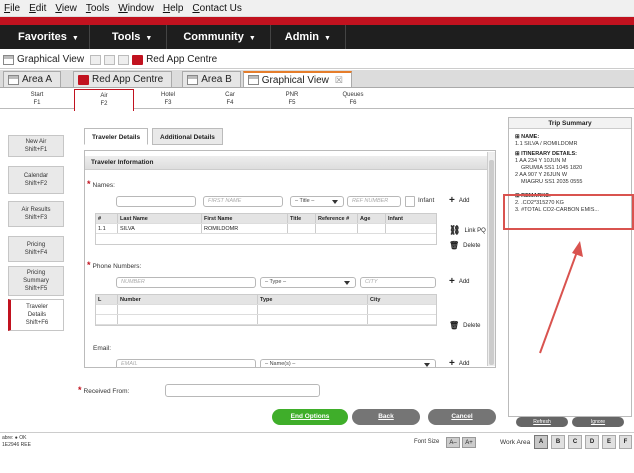 The width and height of the screenshot is (634, 473). Describe the element at coordinates (168, 99) in the screenshot. I see `fkey-hotel: Hotel F3` at that location.